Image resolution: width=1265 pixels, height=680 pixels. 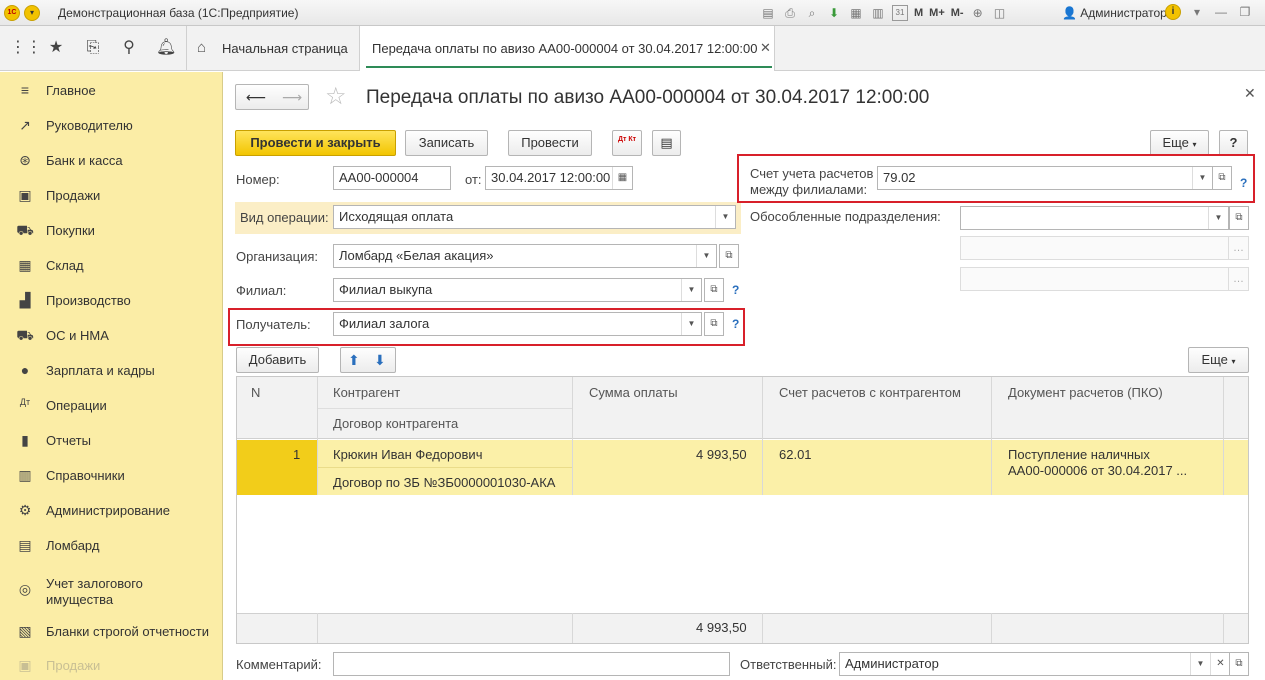 What do you see at coordinates (354, 360) in the screenshot?
I see `move-up-icon: ⬆` at bounding box center [354, 360].